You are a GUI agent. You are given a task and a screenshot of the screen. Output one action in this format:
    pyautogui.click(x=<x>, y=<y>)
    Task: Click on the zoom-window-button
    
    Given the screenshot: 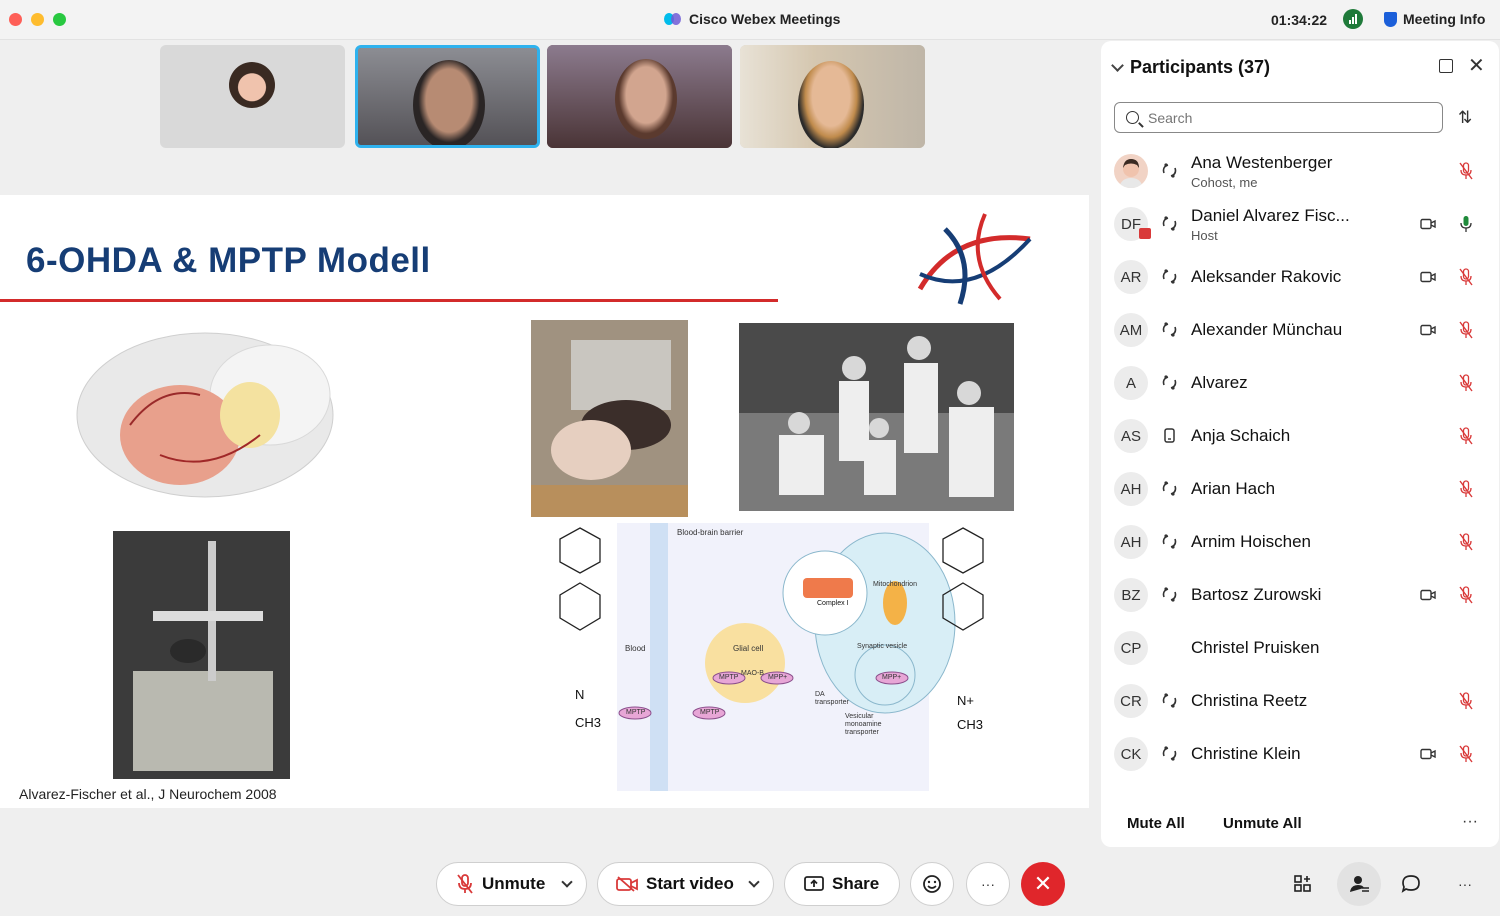 What is the action you would take?
    pyautogui.click(x=59, y=19)
    